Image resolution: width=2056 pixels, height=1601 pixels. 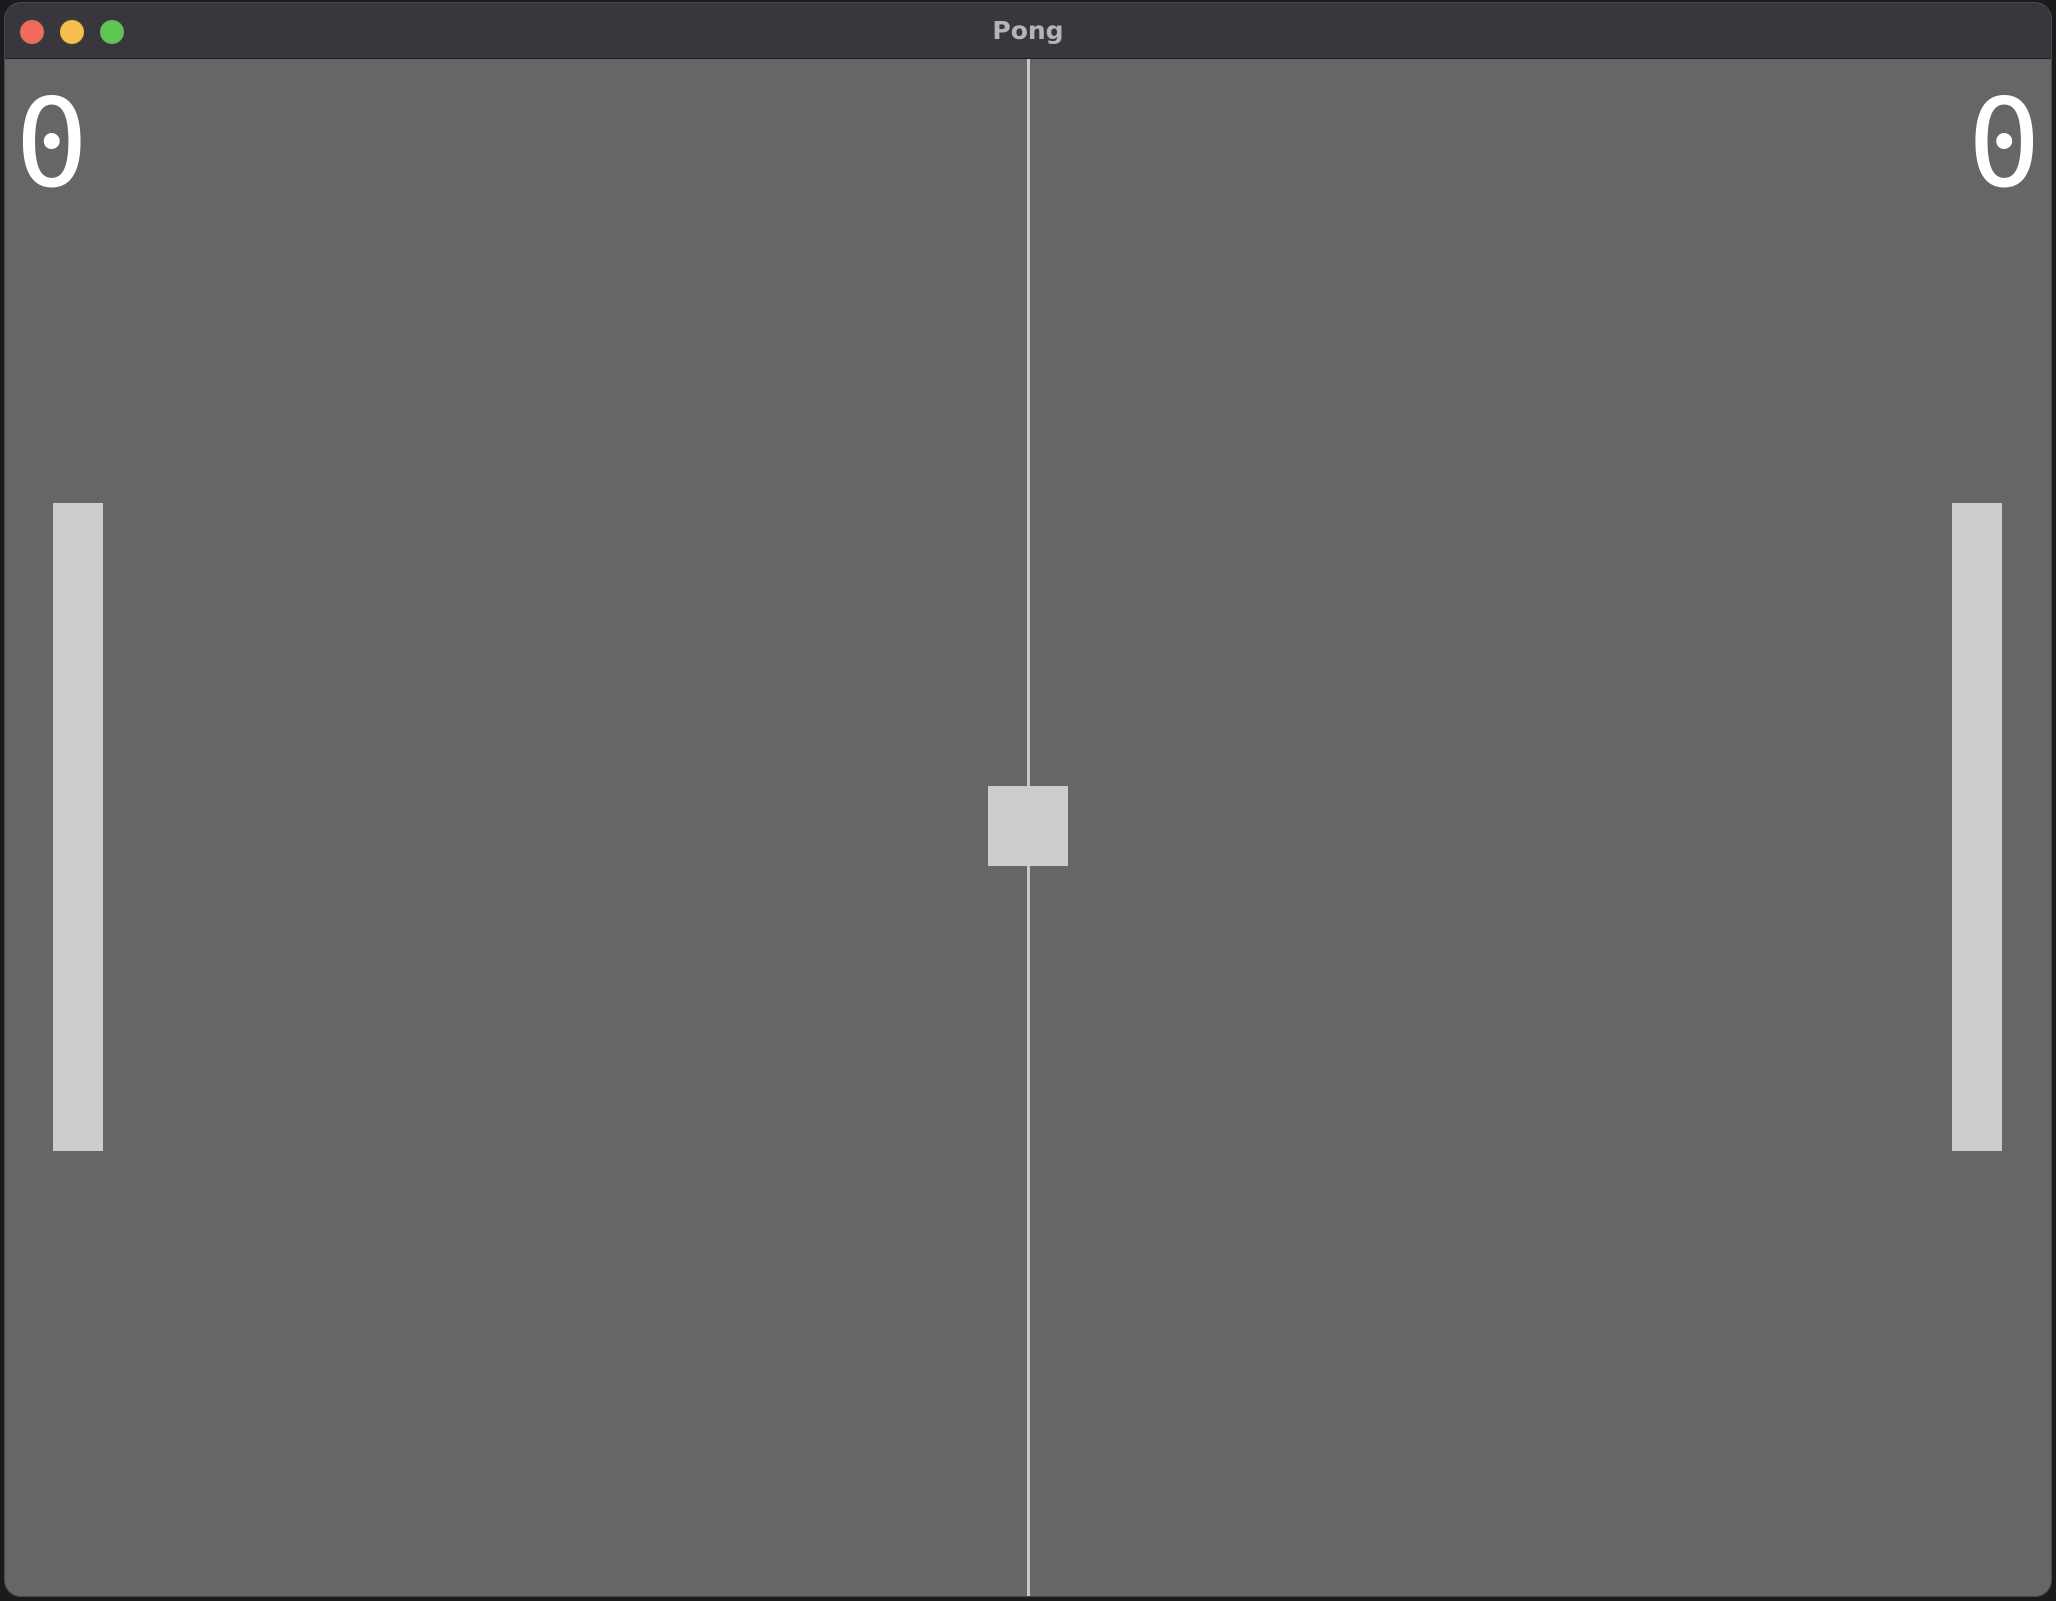 What do you see at coordinates (52, 144) in the screenshot?
I see `left-player-score: 0` at bounding box center [52, 144].